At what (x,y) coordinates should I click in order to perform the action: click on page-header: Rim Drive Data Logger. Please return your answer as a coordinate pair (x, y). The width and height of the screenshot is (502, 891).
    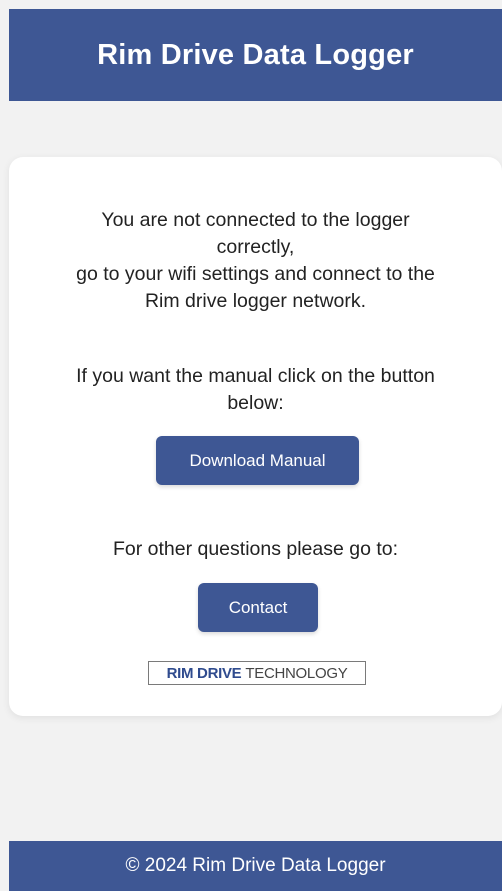
    Looking at the image, I should click on (255, 55).